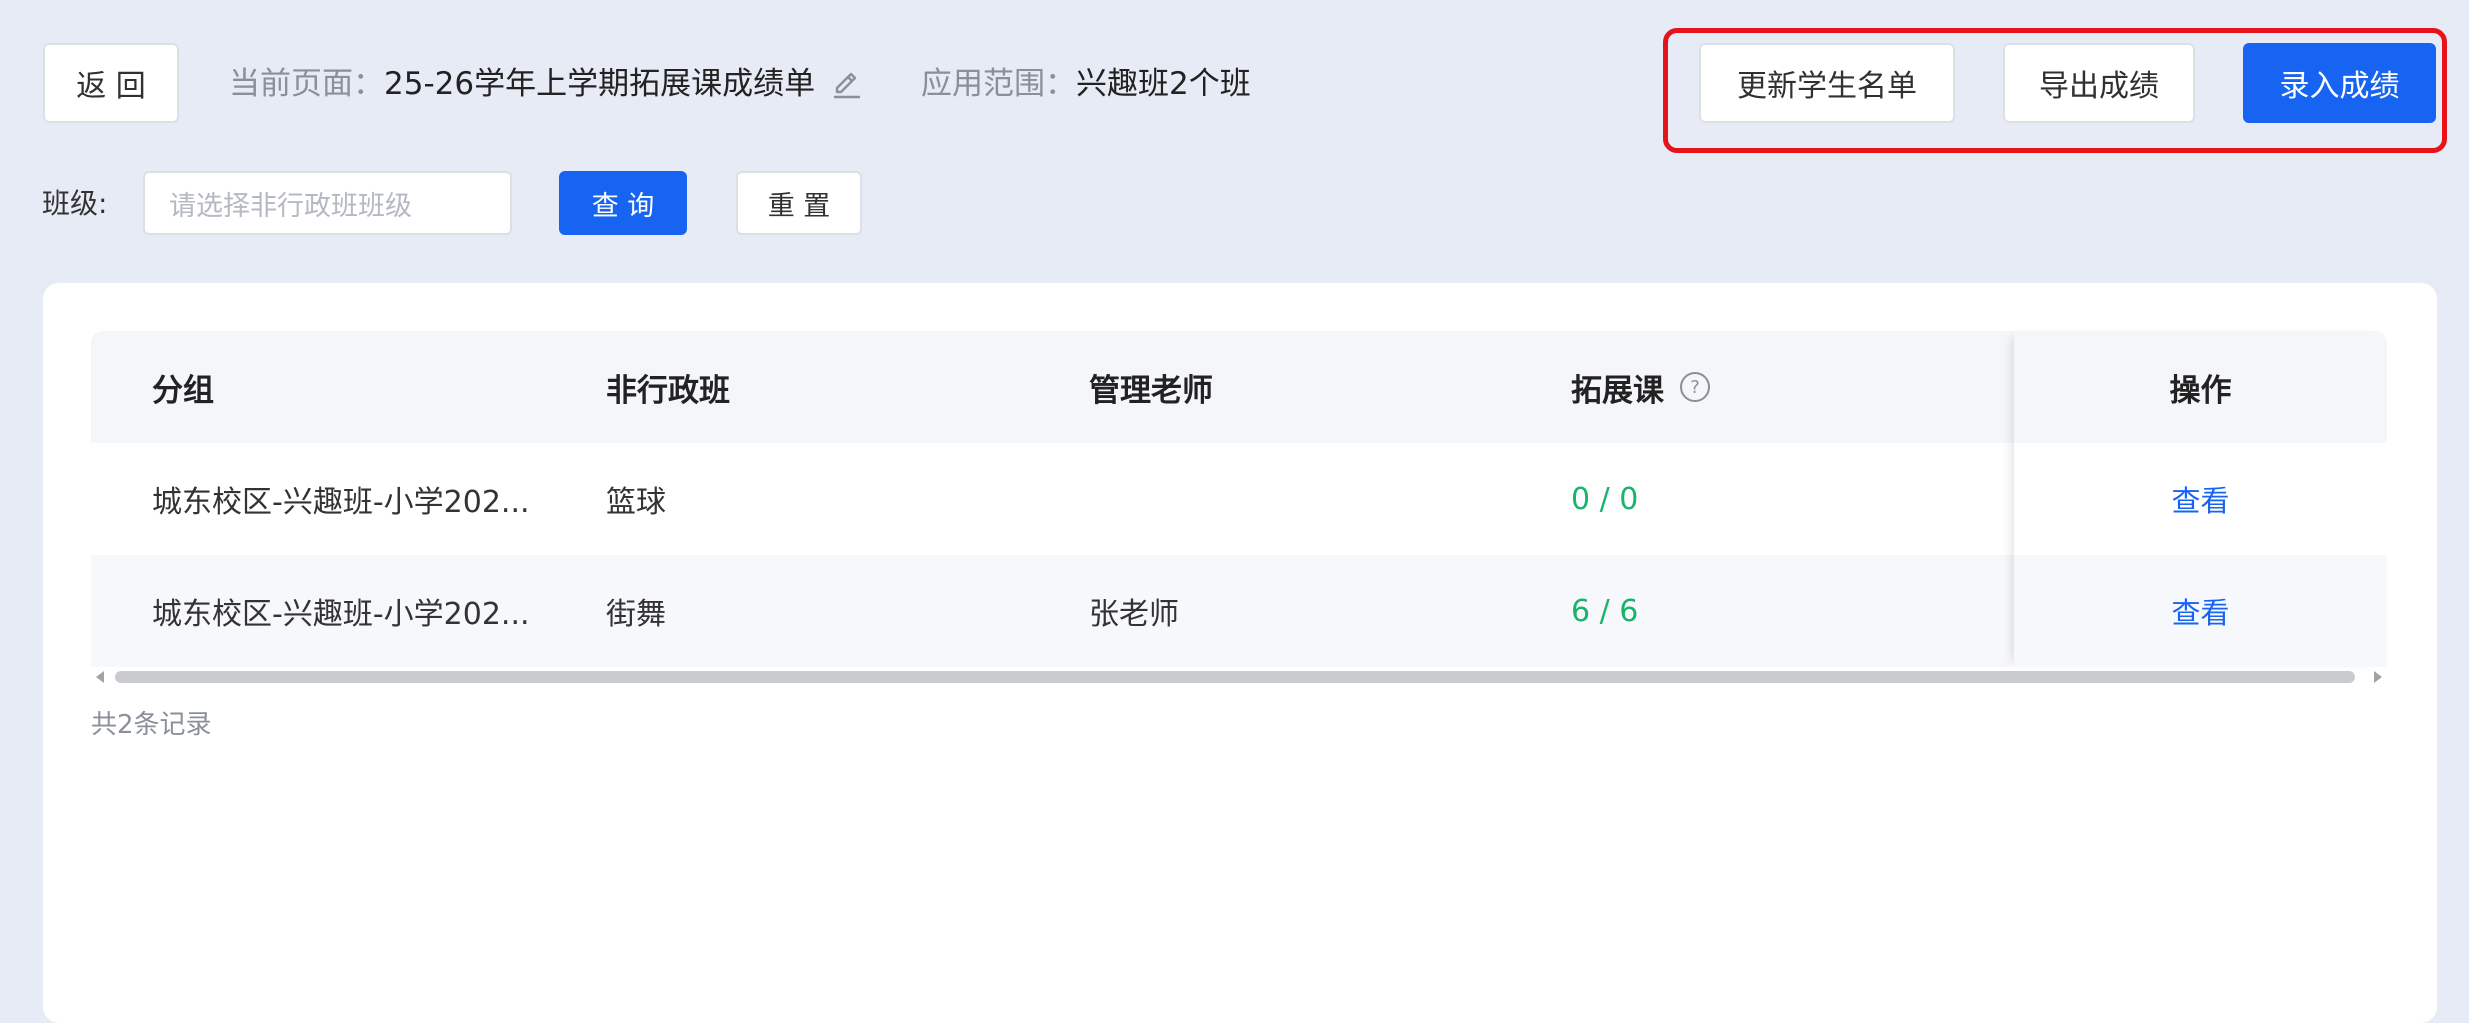  I want to click on enter-scores-button: 录入成绩, so click(2339, 83).